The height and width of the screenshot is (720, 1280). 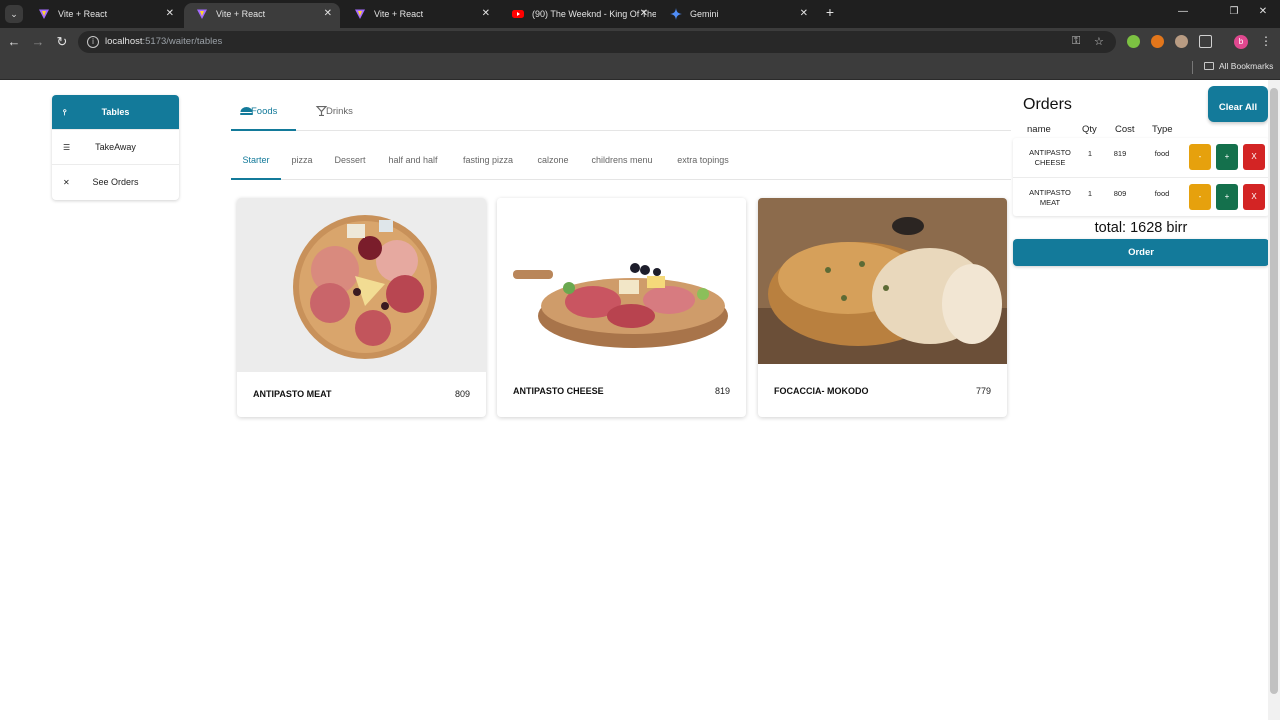 I want to click on sidebar-item-takeaway: ☰ TakeAway, so click(x=115, y=147).